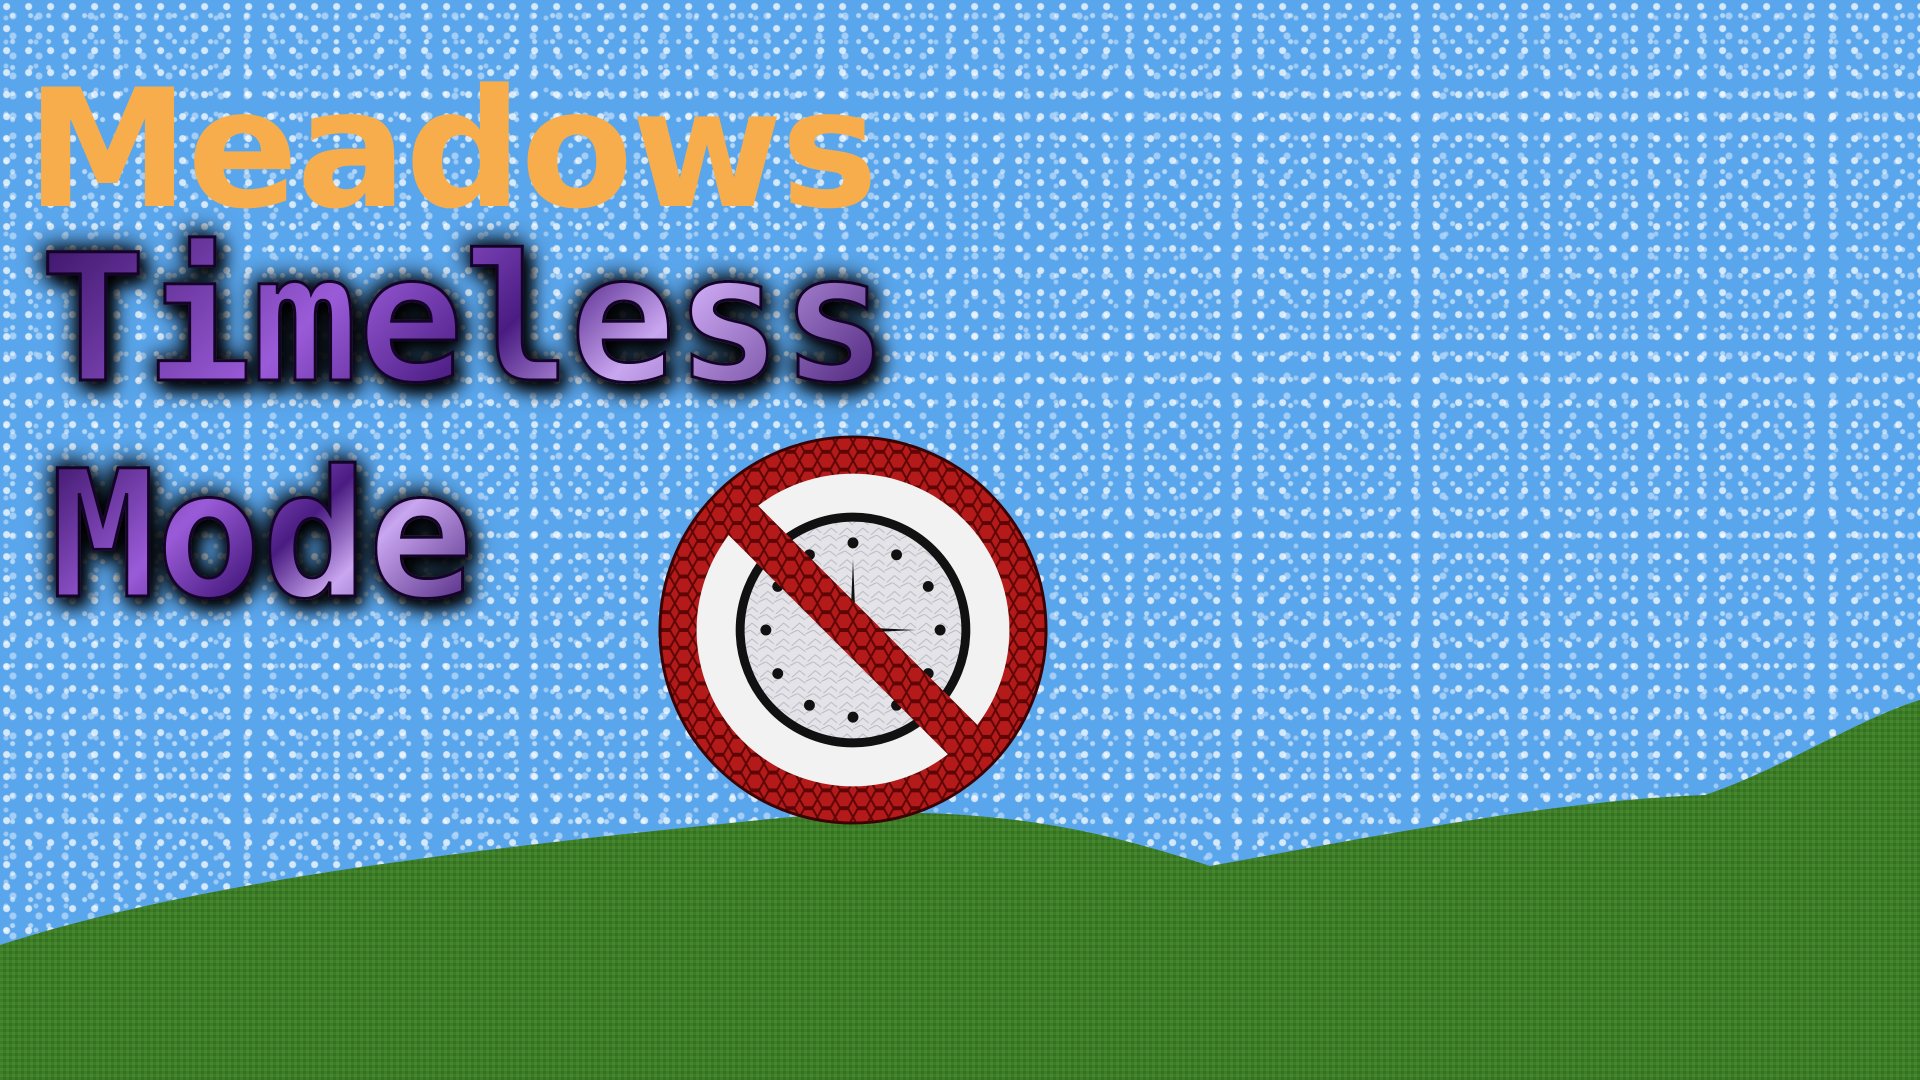 The height and width of the screenshot is (1080, 1920). Describe the element at coordinates (464, 319) in the screenshot. I see `mode-title-line-1: Timeless` at that location.